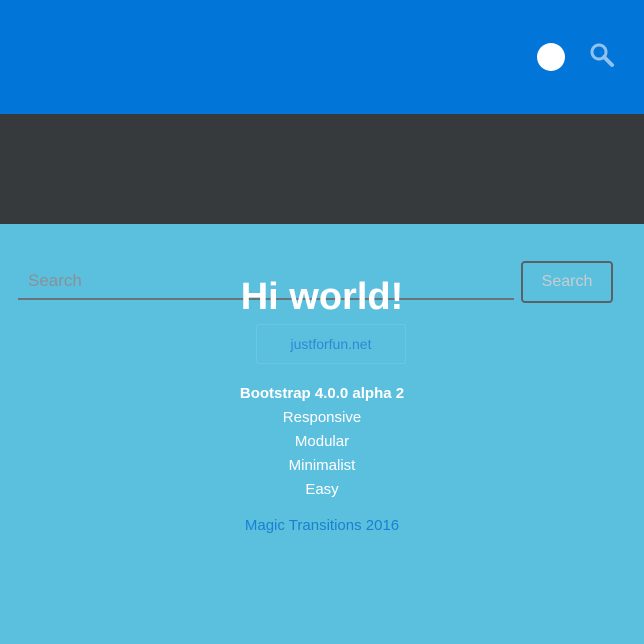 The height and width of the screenshot is (644, 644). I want to click on search-icon-graphic, so click(602, 55).